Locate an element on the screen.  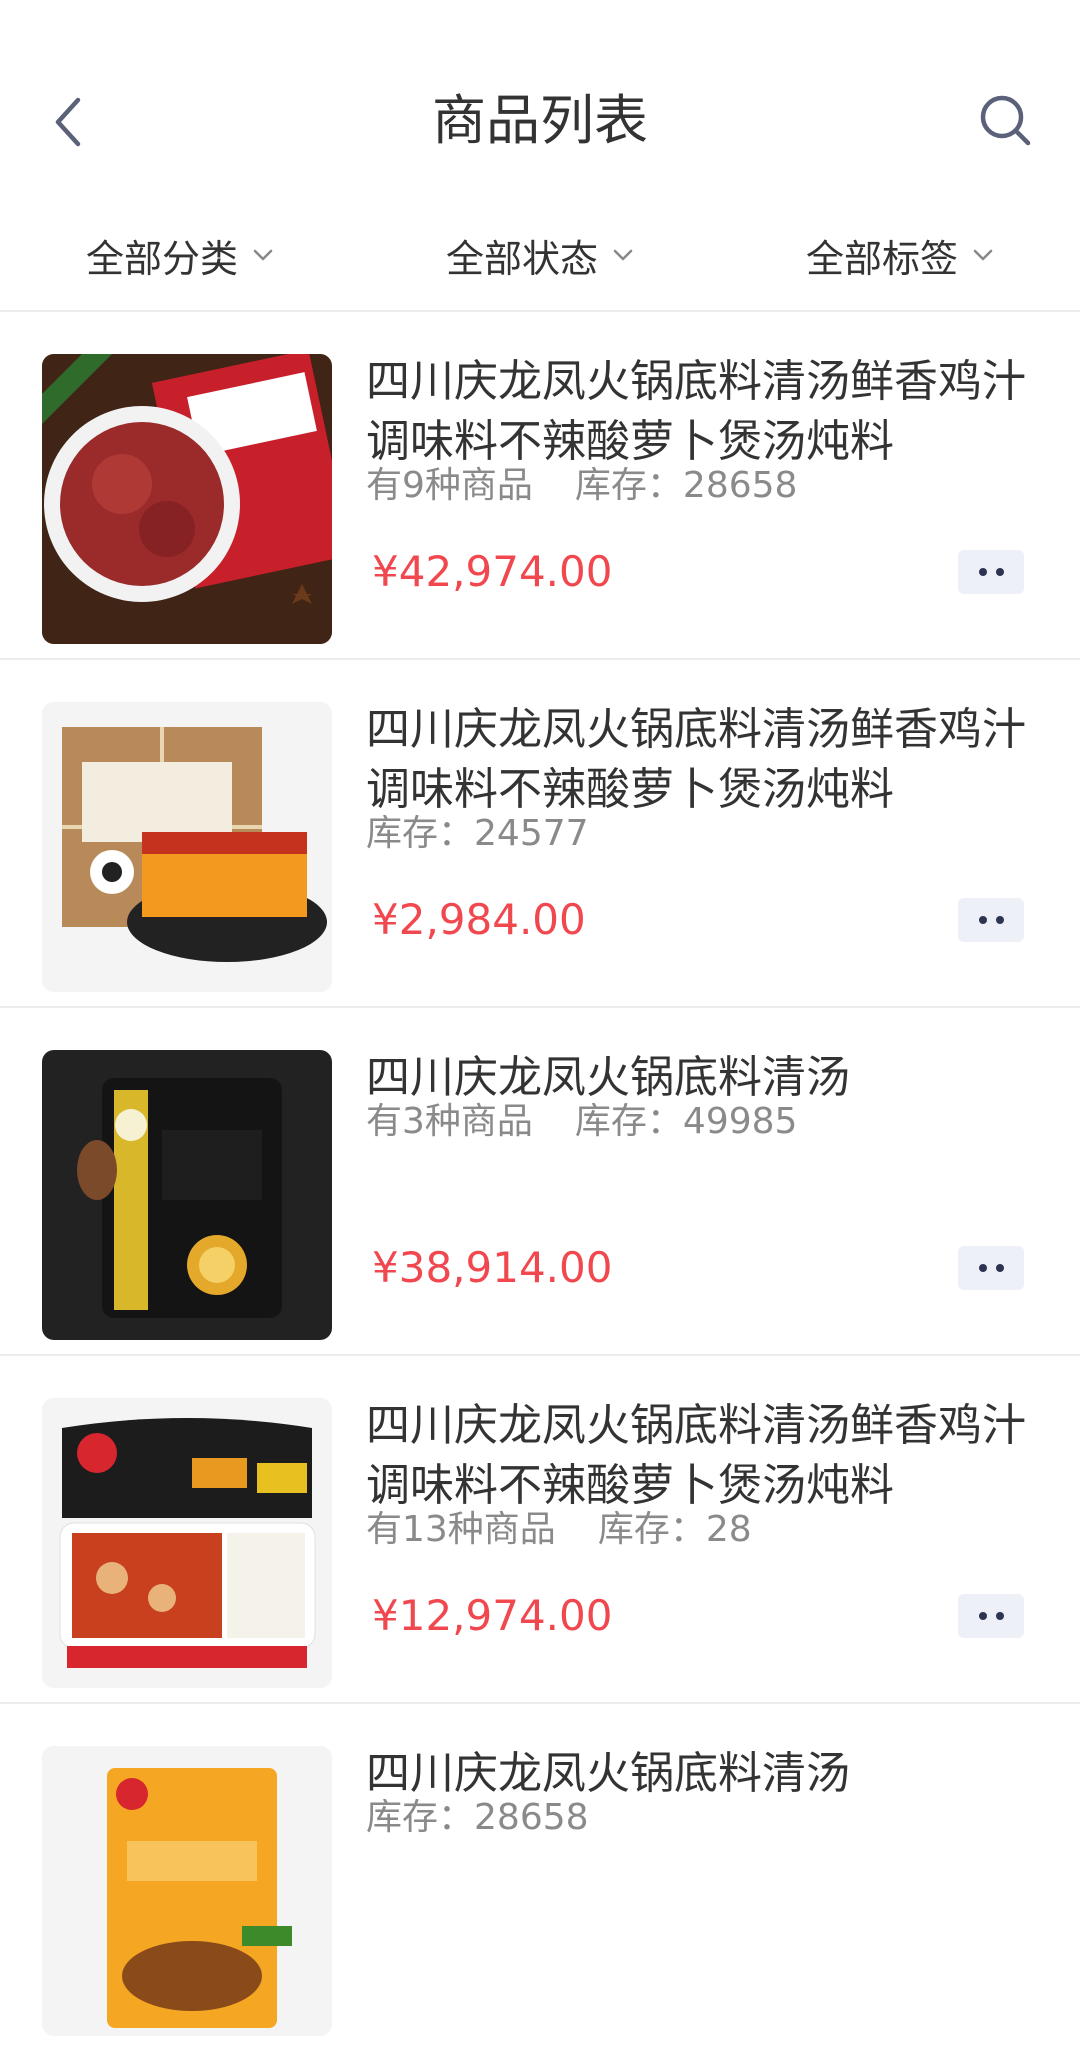
product-meta: 库存：28658 is located at coordinates (477, 1818).